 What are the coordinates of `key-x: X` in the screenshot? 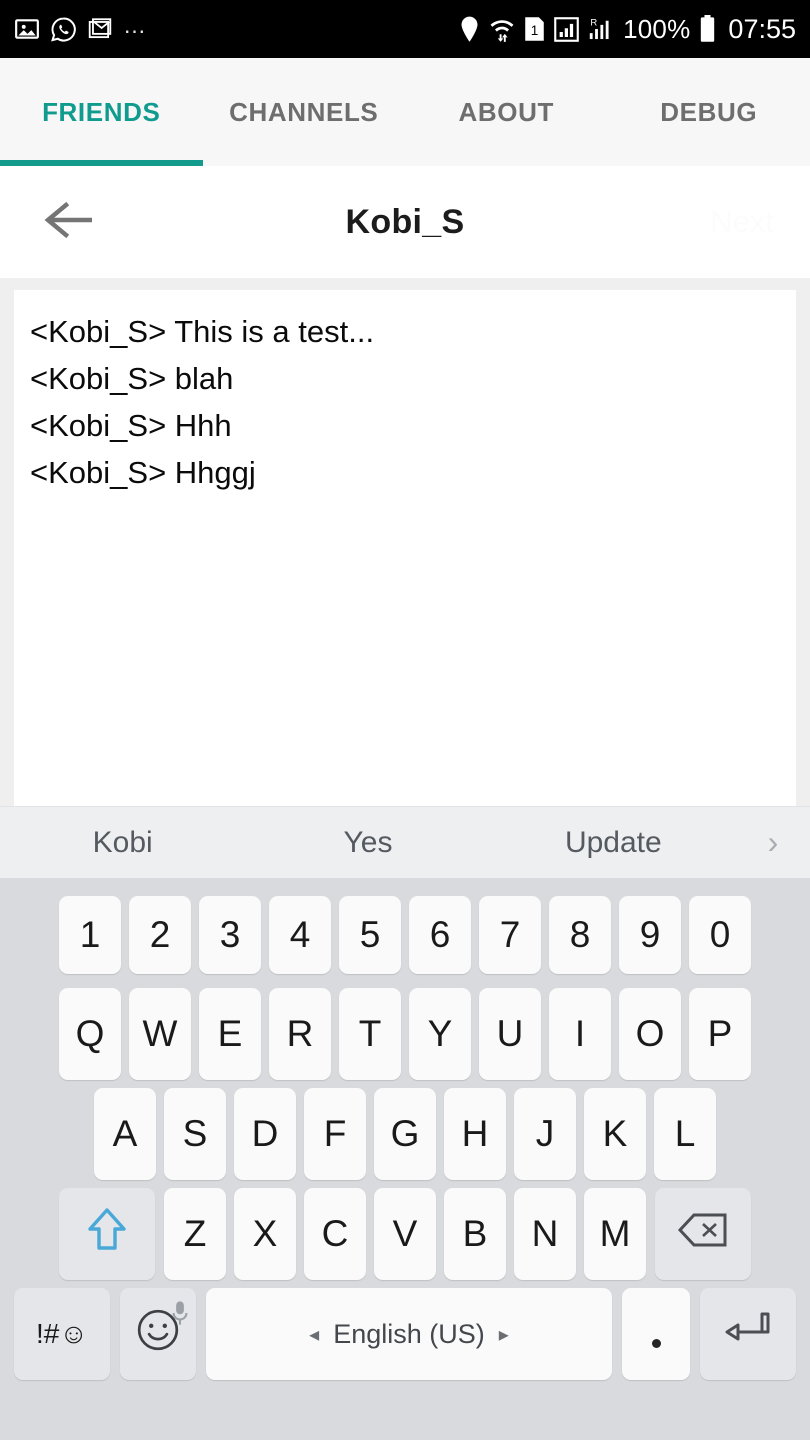 It's located at (265, 1234).